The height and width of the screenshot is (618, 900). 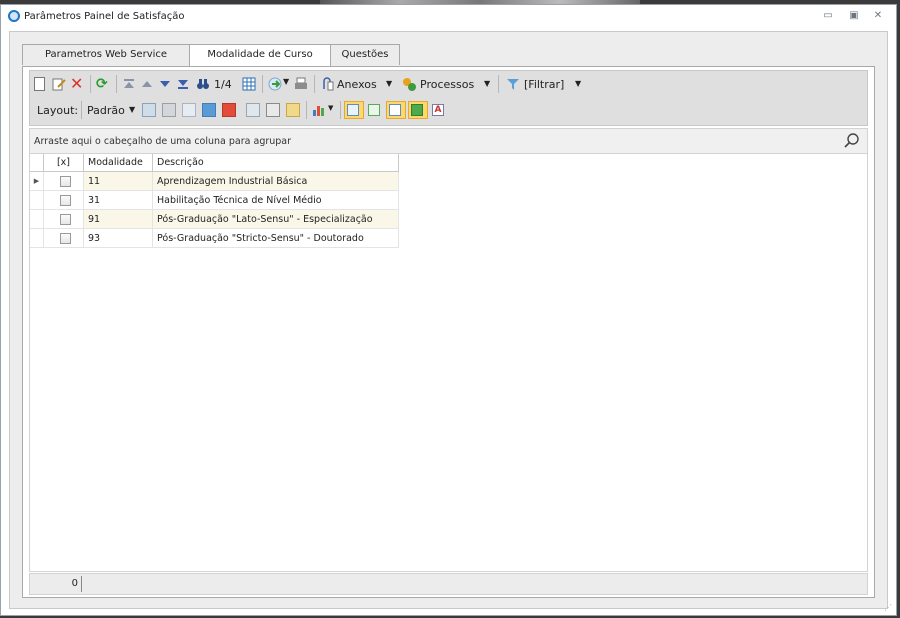 I want to click on column-header-checkbox: [x], so click(x=64, y=163).